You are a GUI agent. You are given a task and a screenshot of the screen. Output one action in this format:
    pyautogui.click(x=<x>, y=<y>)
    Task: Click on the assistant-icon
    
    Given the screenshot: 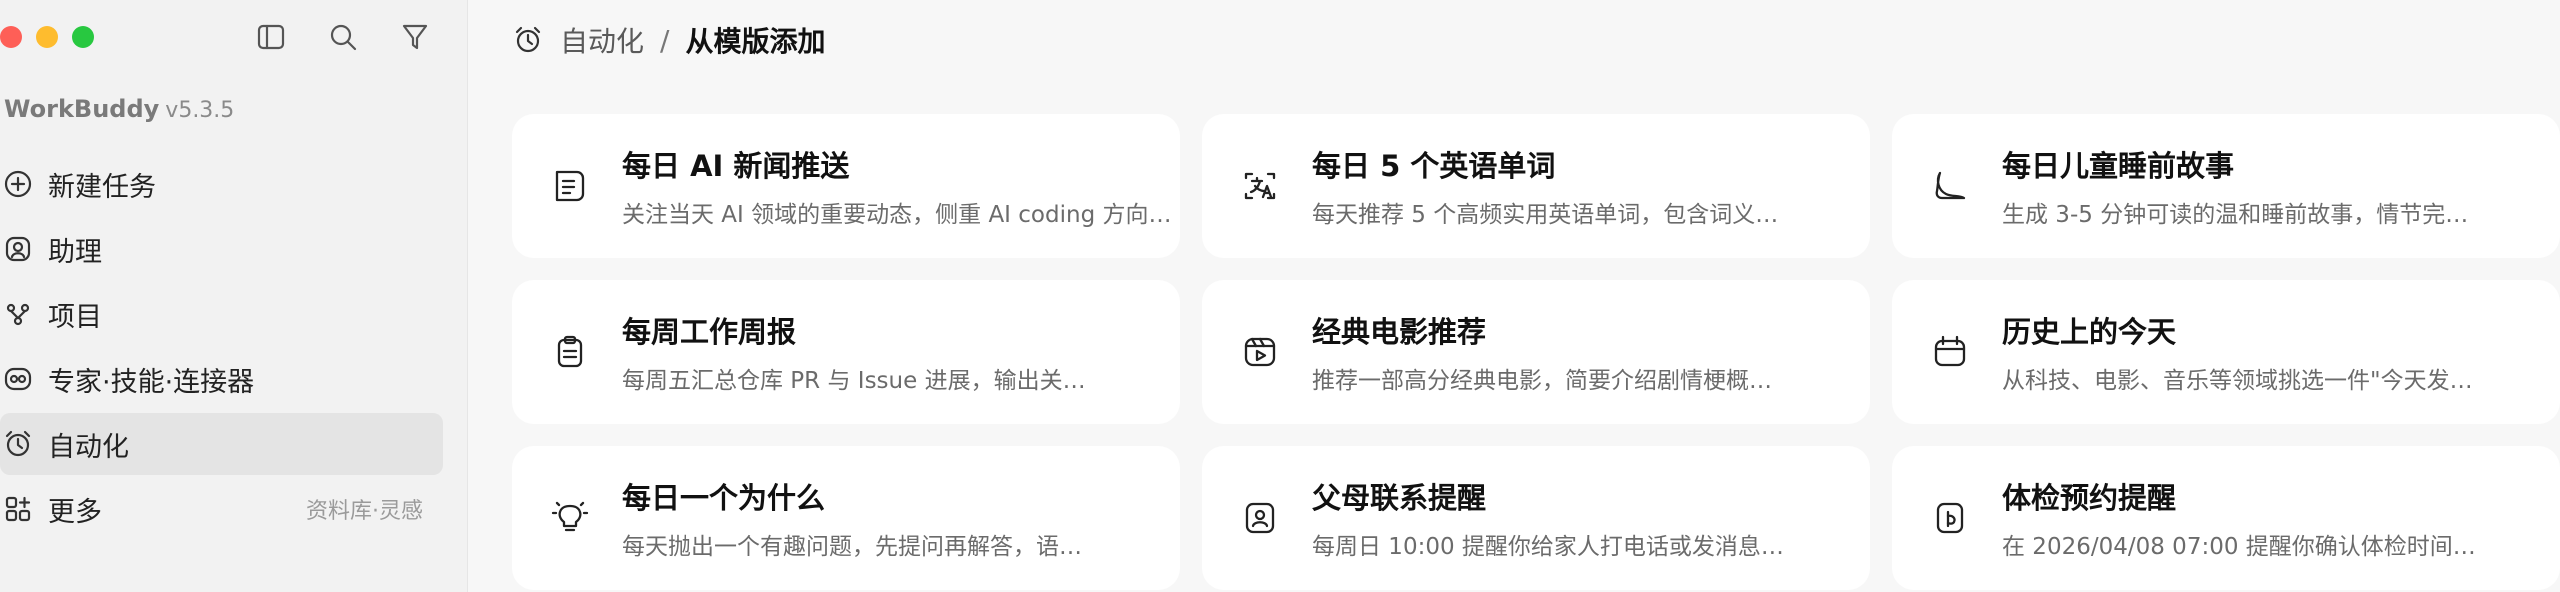 What is the action you would take?
    pyautogui.click(x=18, y=249)
    